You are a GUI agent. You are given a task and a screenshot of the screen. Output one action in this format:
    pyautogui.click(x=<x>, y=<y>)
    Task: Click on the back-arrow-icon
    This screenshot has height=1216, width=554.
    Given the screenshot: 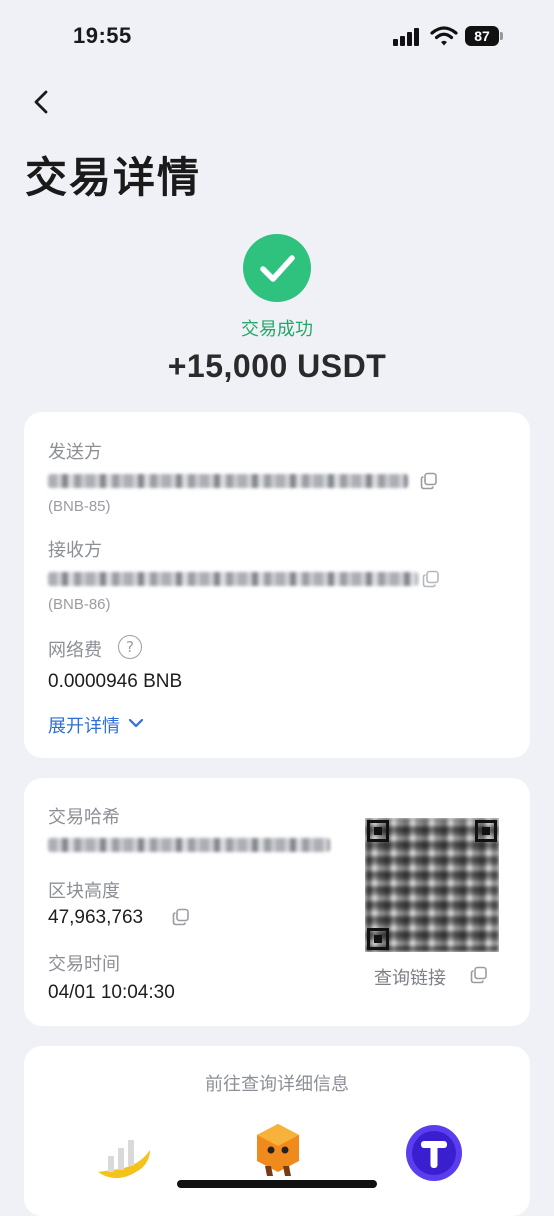 What is the action you would take?
    pyautogui.click(x=42, y=102)
    